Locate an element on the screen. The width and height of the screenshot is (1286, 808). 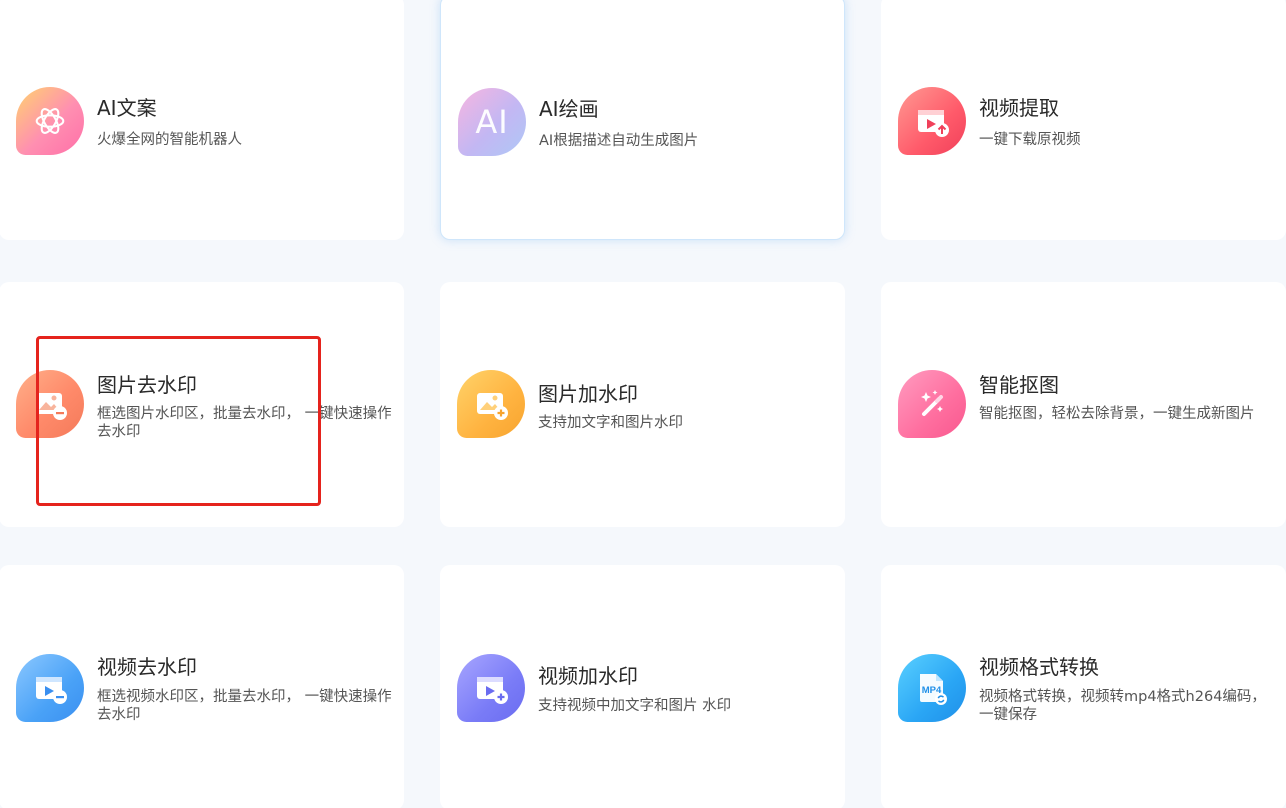
card-video-add-watermark: 视频加水印 支持视频中加文字和图片 水印 is located at coordinates (642, 686).